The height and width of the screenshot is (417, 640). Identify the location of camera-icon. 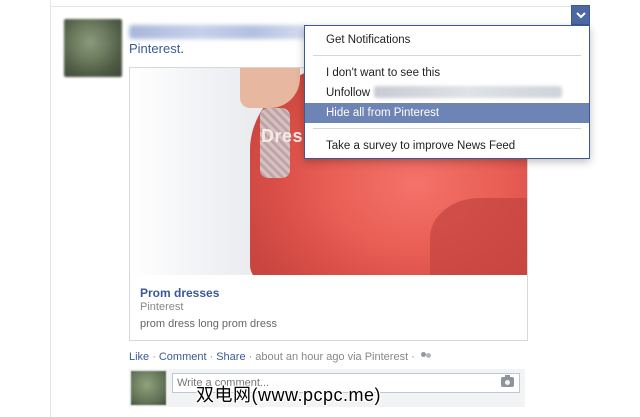
(507, 381).